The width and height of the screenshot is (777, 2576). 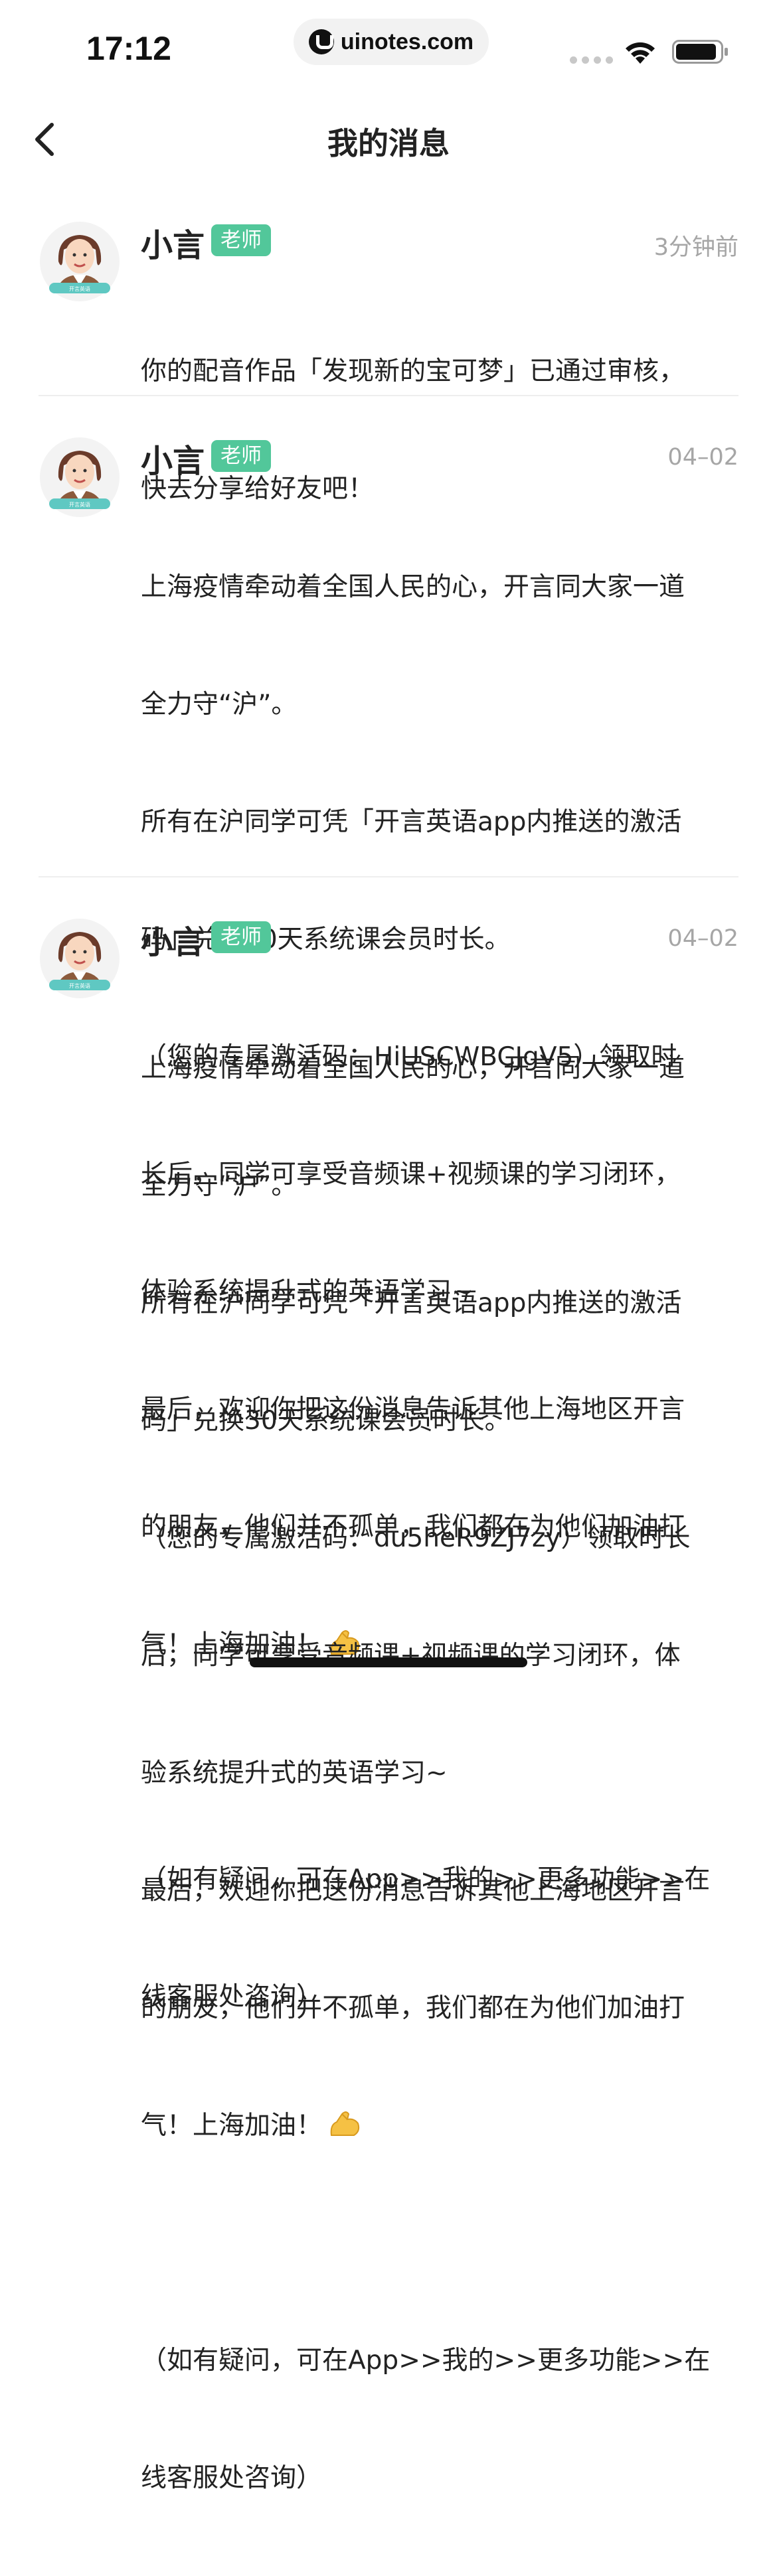 I want to click on signal-dots-icon, so click(x=591, y=60).